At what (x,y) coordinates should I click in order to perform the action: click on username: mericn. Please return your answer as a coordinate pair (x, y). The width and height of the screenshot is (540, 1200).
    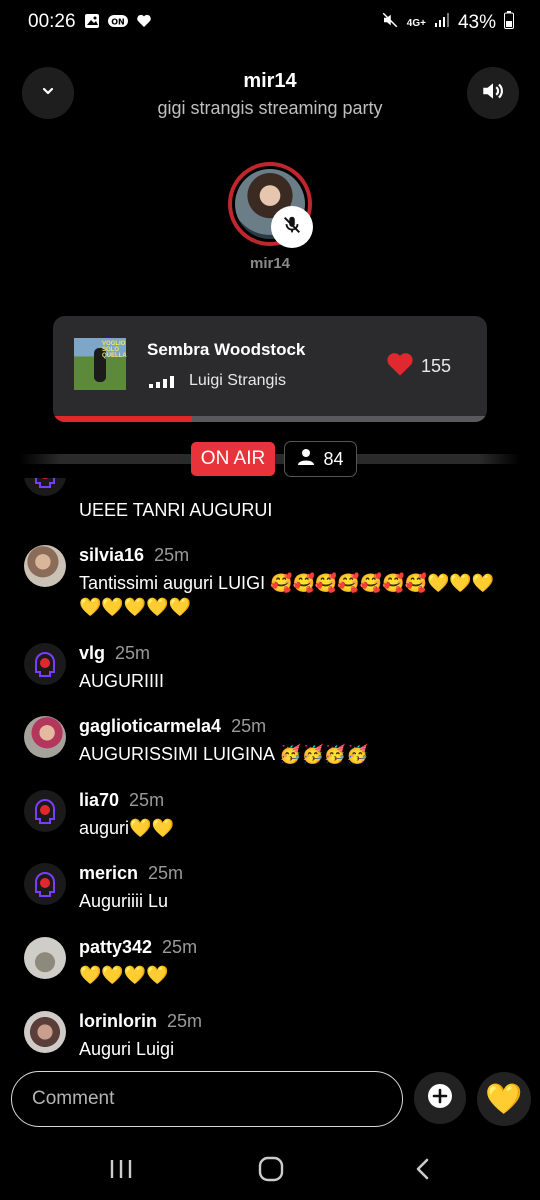
    Looking at the image, I should click on (108, 873).